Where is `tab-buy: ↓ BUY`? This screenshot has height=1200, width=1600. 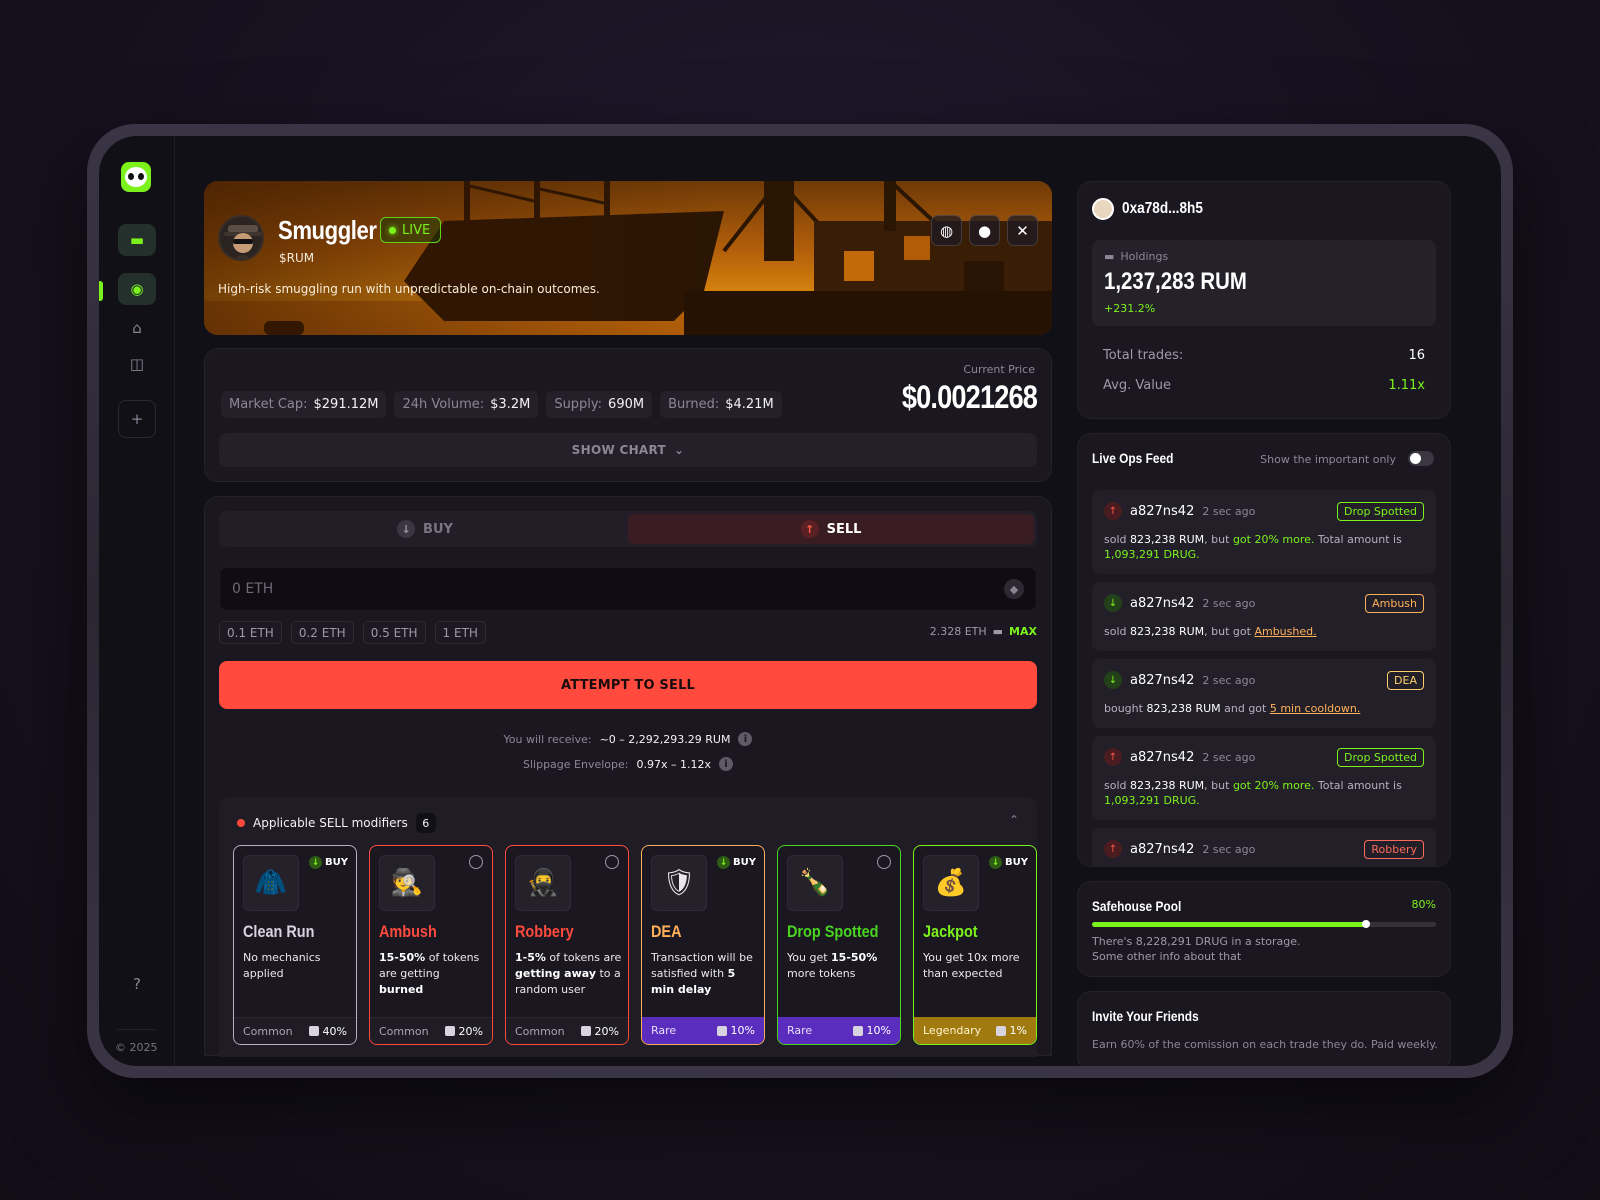 tab-buy: ↓ BUY is located at coordinates (425, 529).